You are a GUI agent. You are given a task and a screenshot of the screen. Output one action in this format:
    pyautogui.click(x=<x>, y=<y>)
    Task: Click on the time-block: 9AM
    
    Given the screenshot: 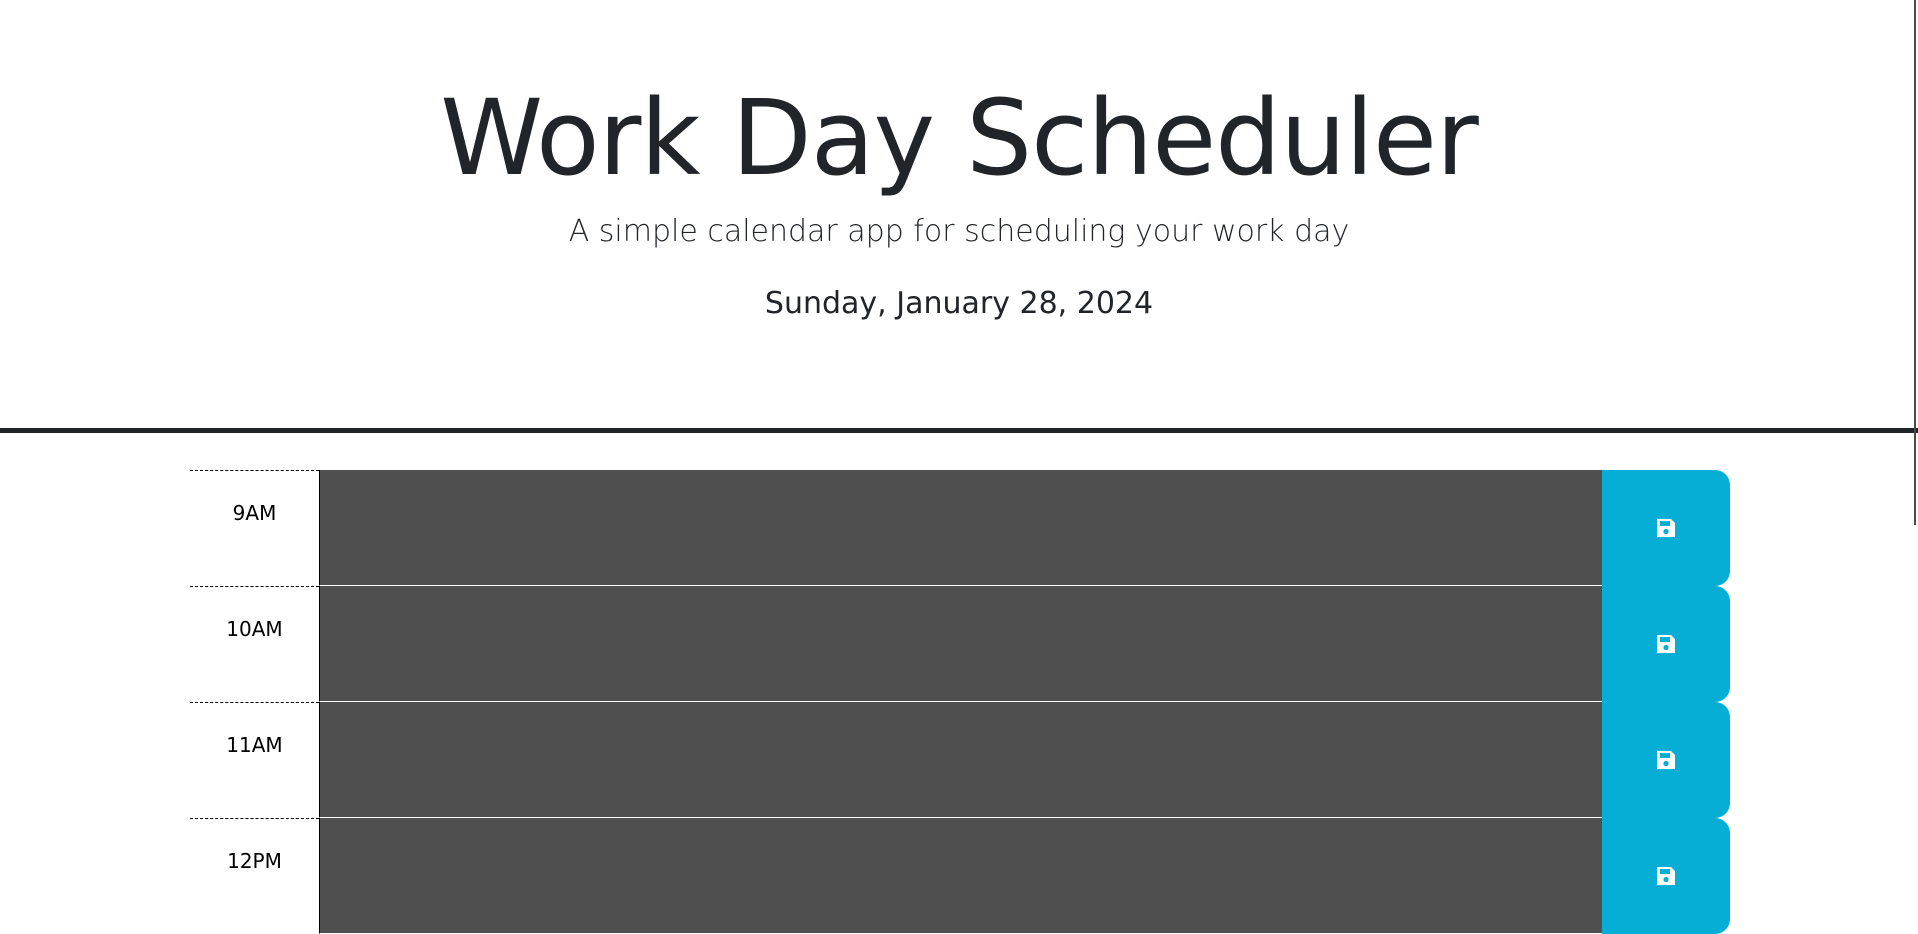 What is the action you would take?
    pyautogui.click(x=960, y=528)
    